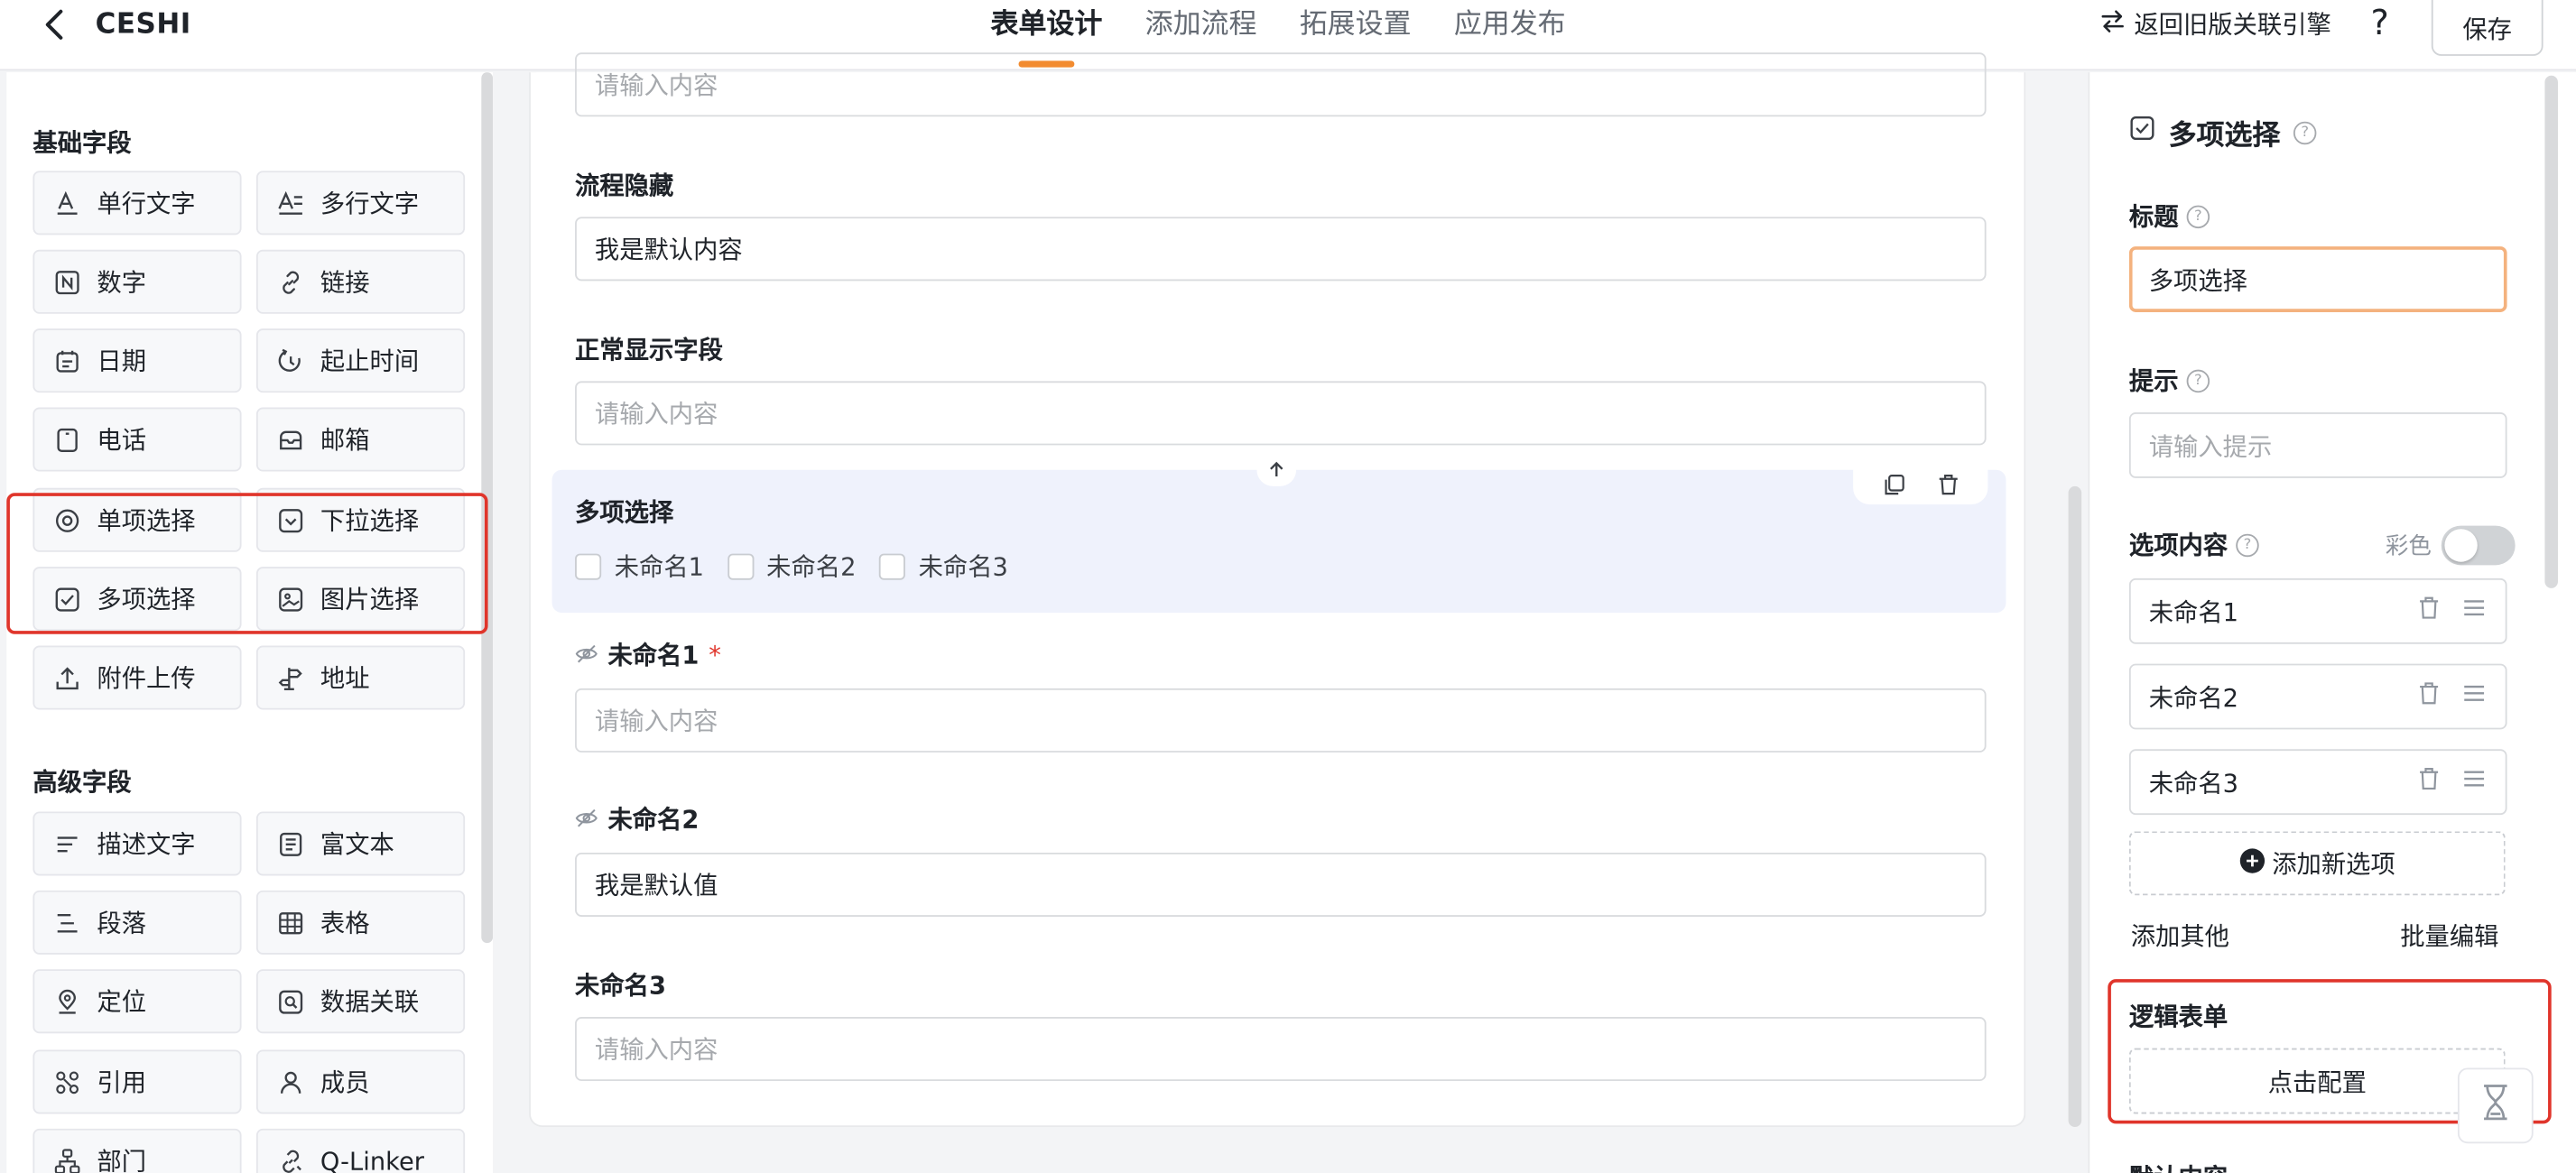 Image resolution: width=2576 pixels, height=1173 pixels. Describe the element at coordinates (291, 282) in the screenshot. I see `link-icon` at that location.